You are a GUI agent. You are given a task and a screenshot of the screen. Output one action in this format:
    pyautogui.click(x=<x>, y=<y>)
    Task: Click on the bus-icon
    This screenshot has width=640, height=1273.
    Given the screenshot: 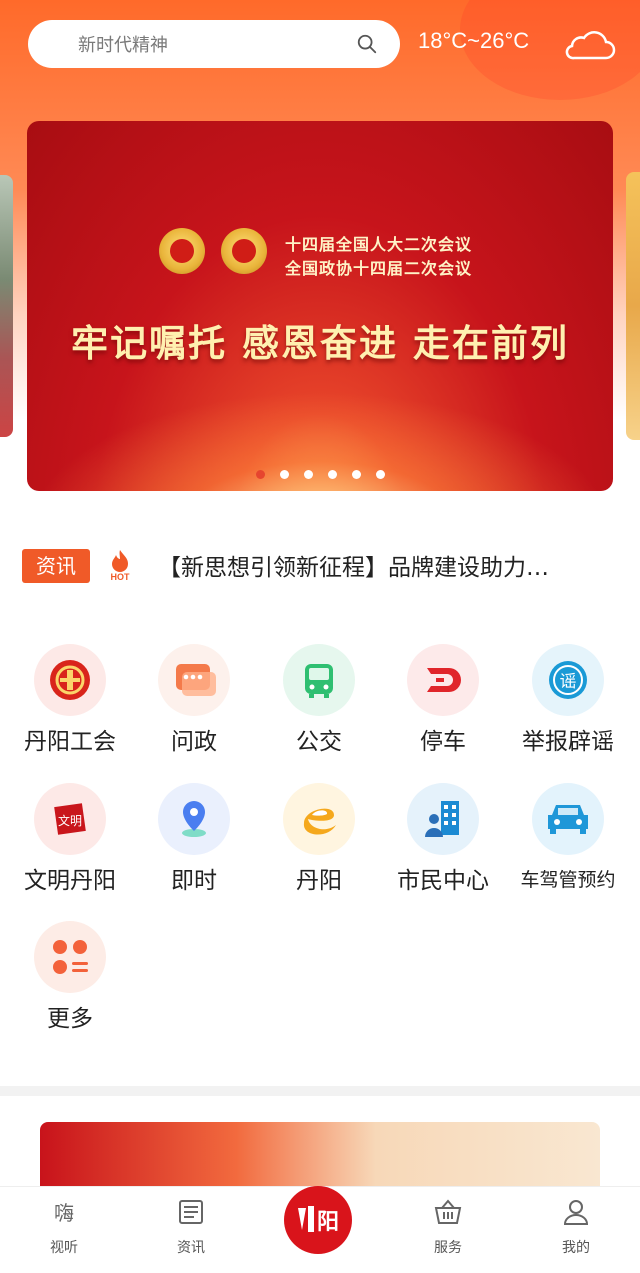 What is the action you would take?
    pyautogui.click(x=319, y=680)
    